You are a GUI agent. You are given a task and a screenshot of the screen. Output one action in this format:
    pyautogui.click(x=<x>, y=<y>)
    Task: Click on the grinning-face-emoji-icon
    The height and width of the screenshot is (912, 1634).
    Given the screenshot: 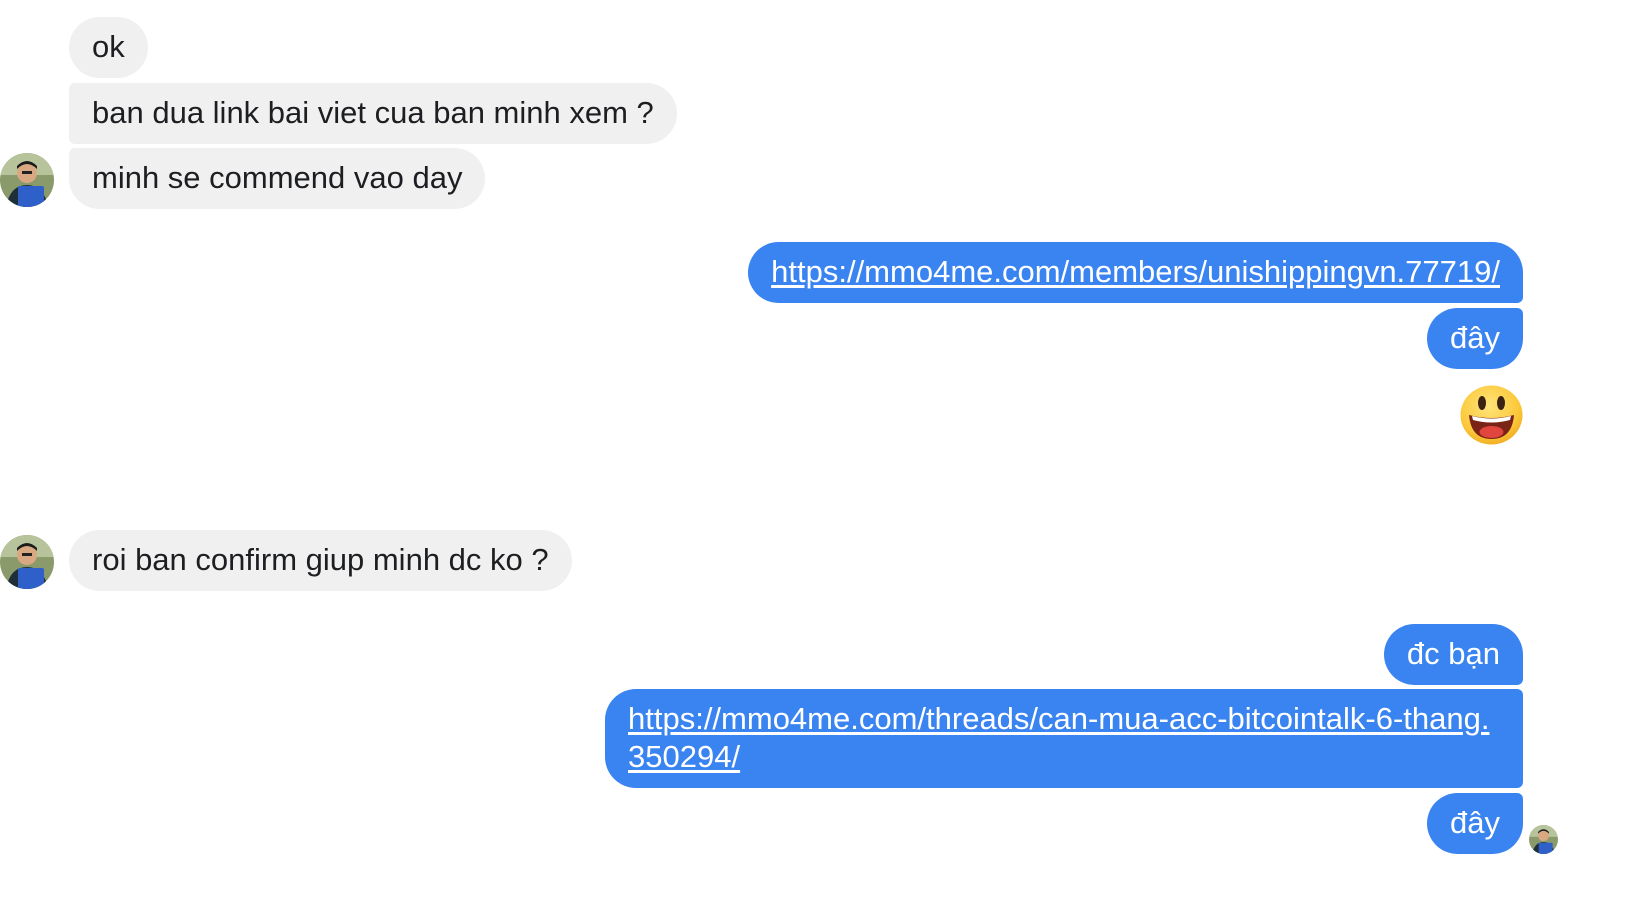 What is the action you would take?
    pyautogui.click(x=1491, y=415)
    